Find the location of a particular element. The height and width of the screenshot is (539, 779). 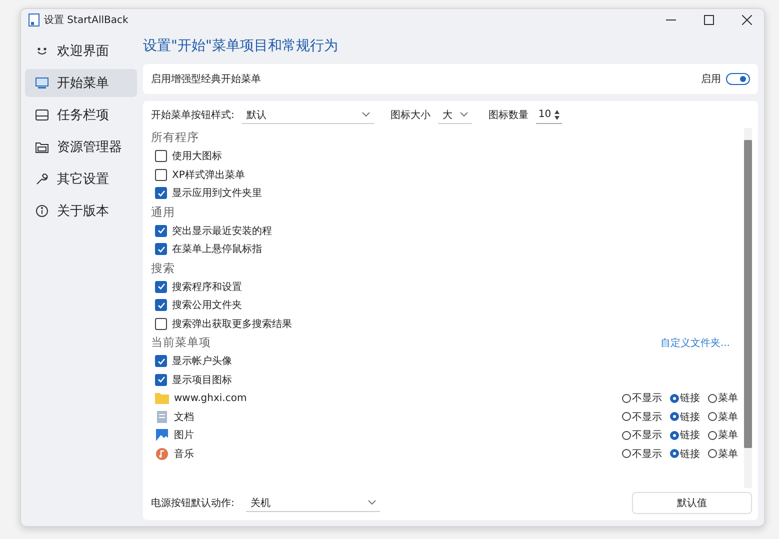

checkbox-label: 显示应用到文件夹里 is located at coordinates (217, 193).